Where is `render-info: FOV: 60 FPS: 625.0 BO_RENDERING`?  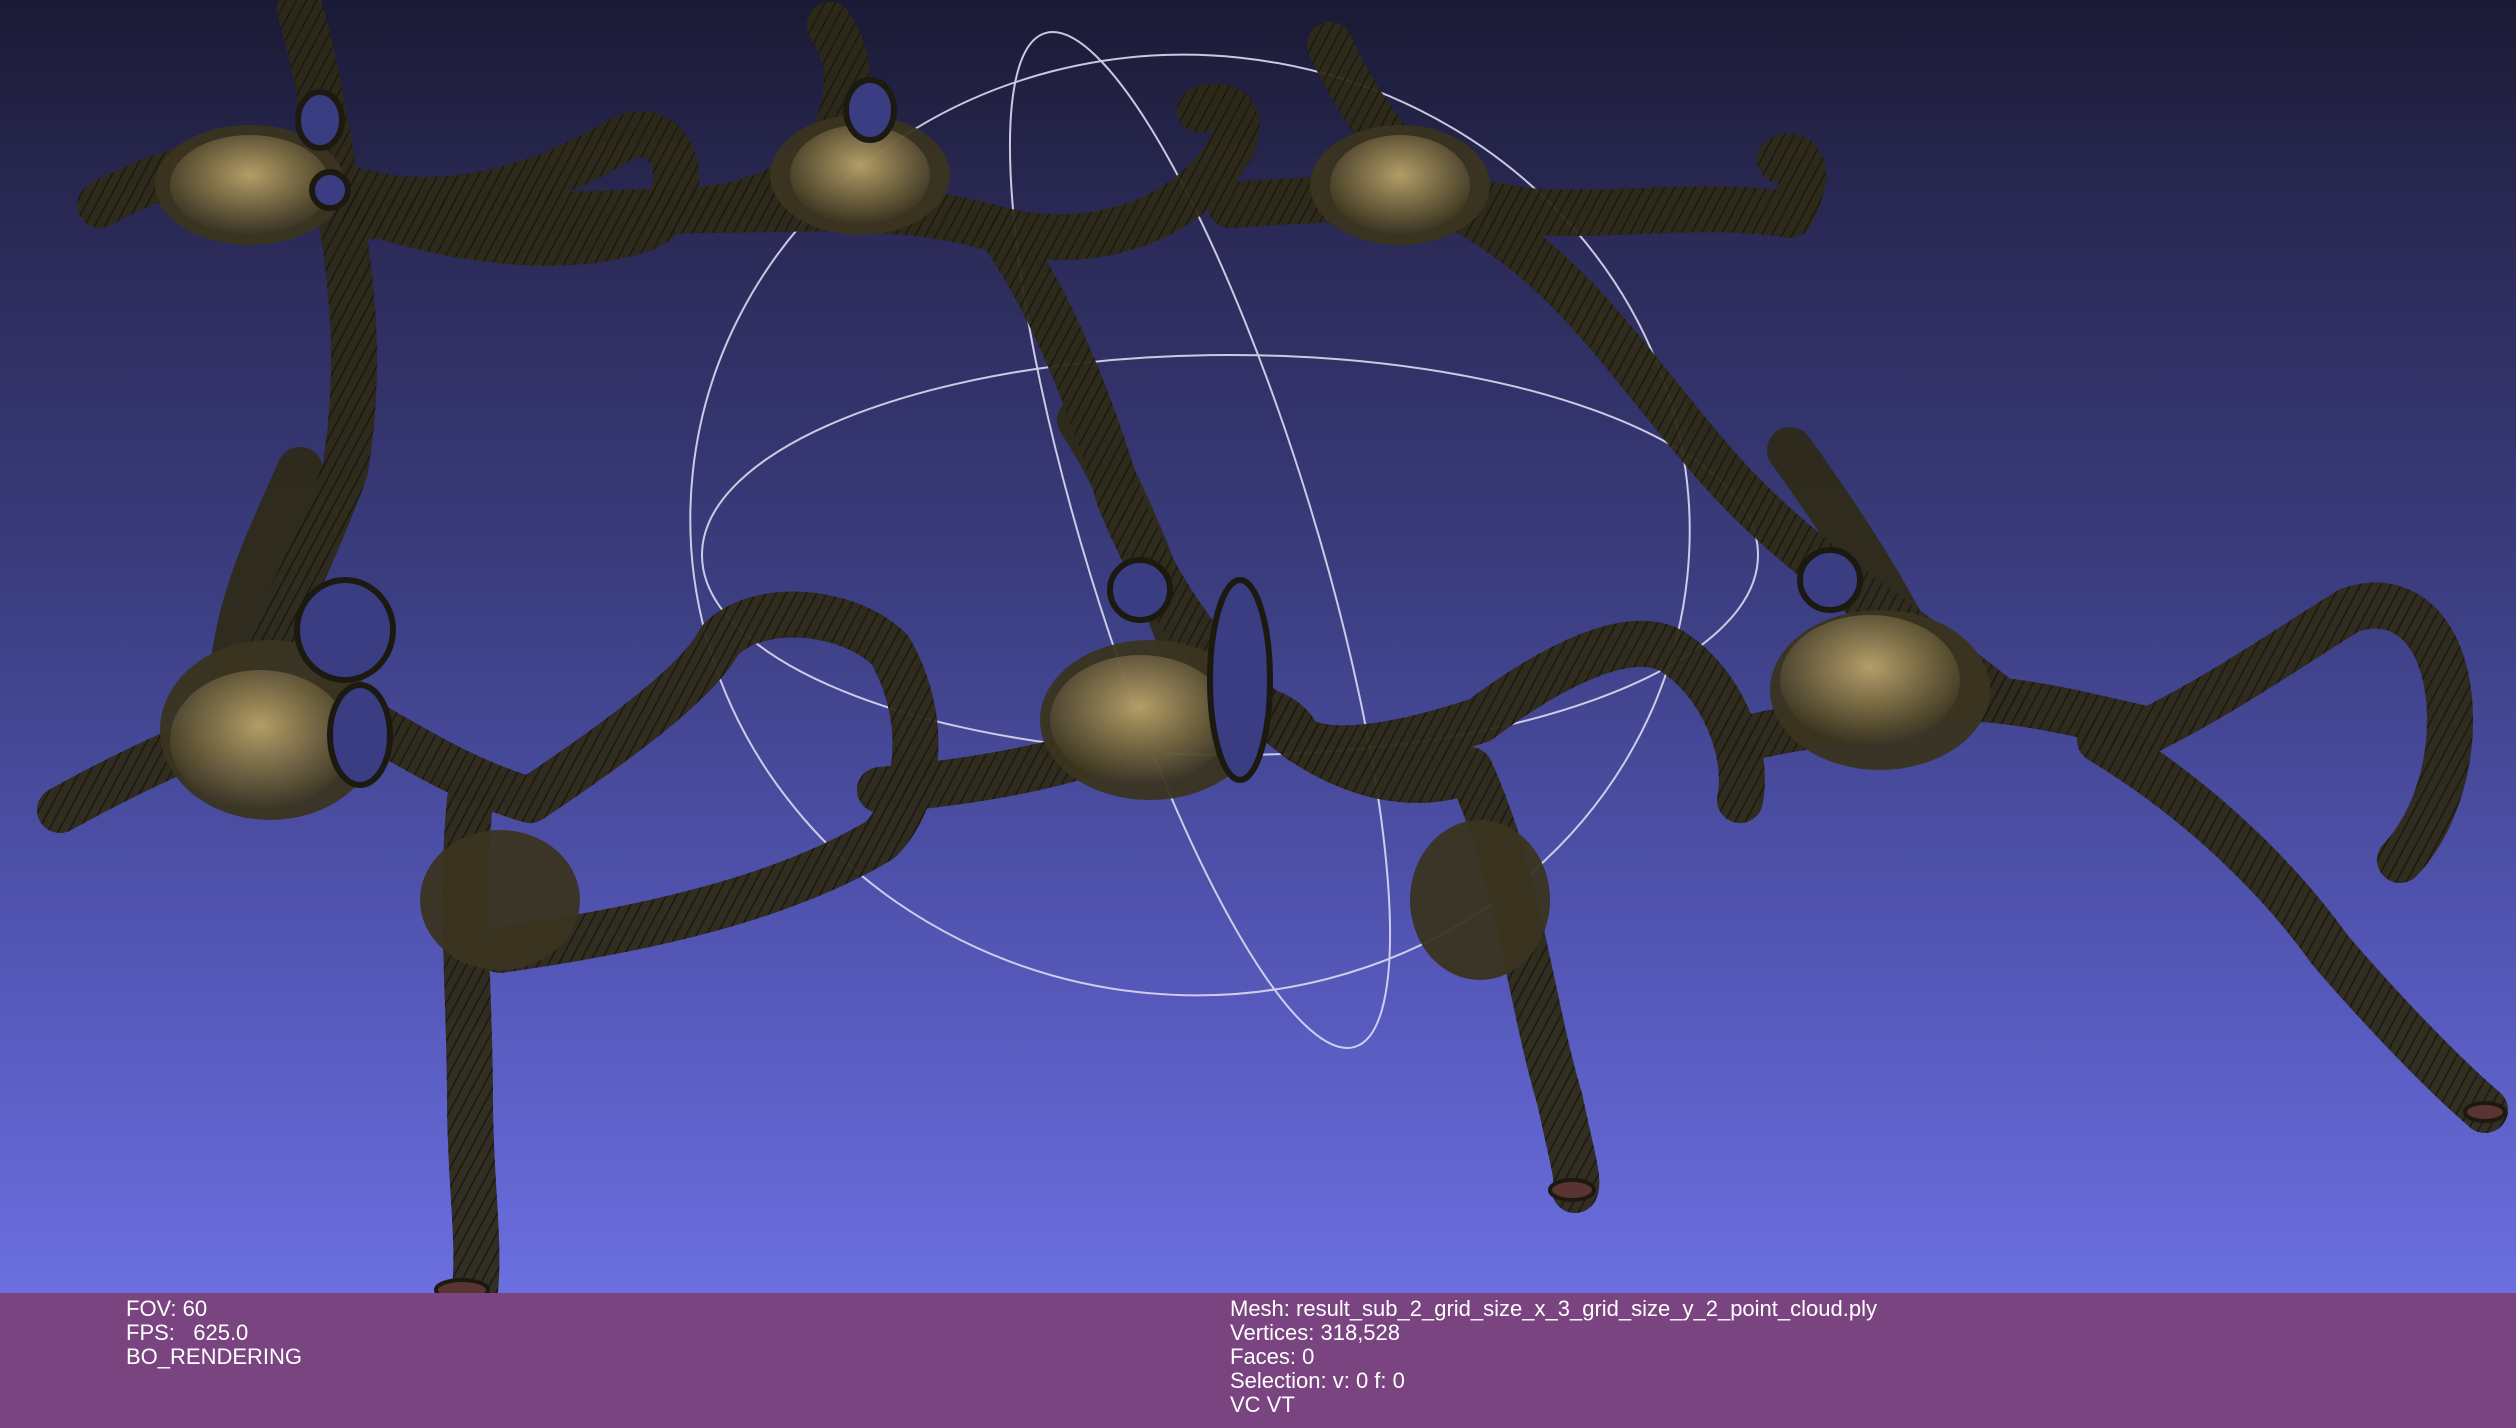
render-info: FOV: 60 FPS: 625.0 BO_RENDERING is located at coordinates (214, 1333).